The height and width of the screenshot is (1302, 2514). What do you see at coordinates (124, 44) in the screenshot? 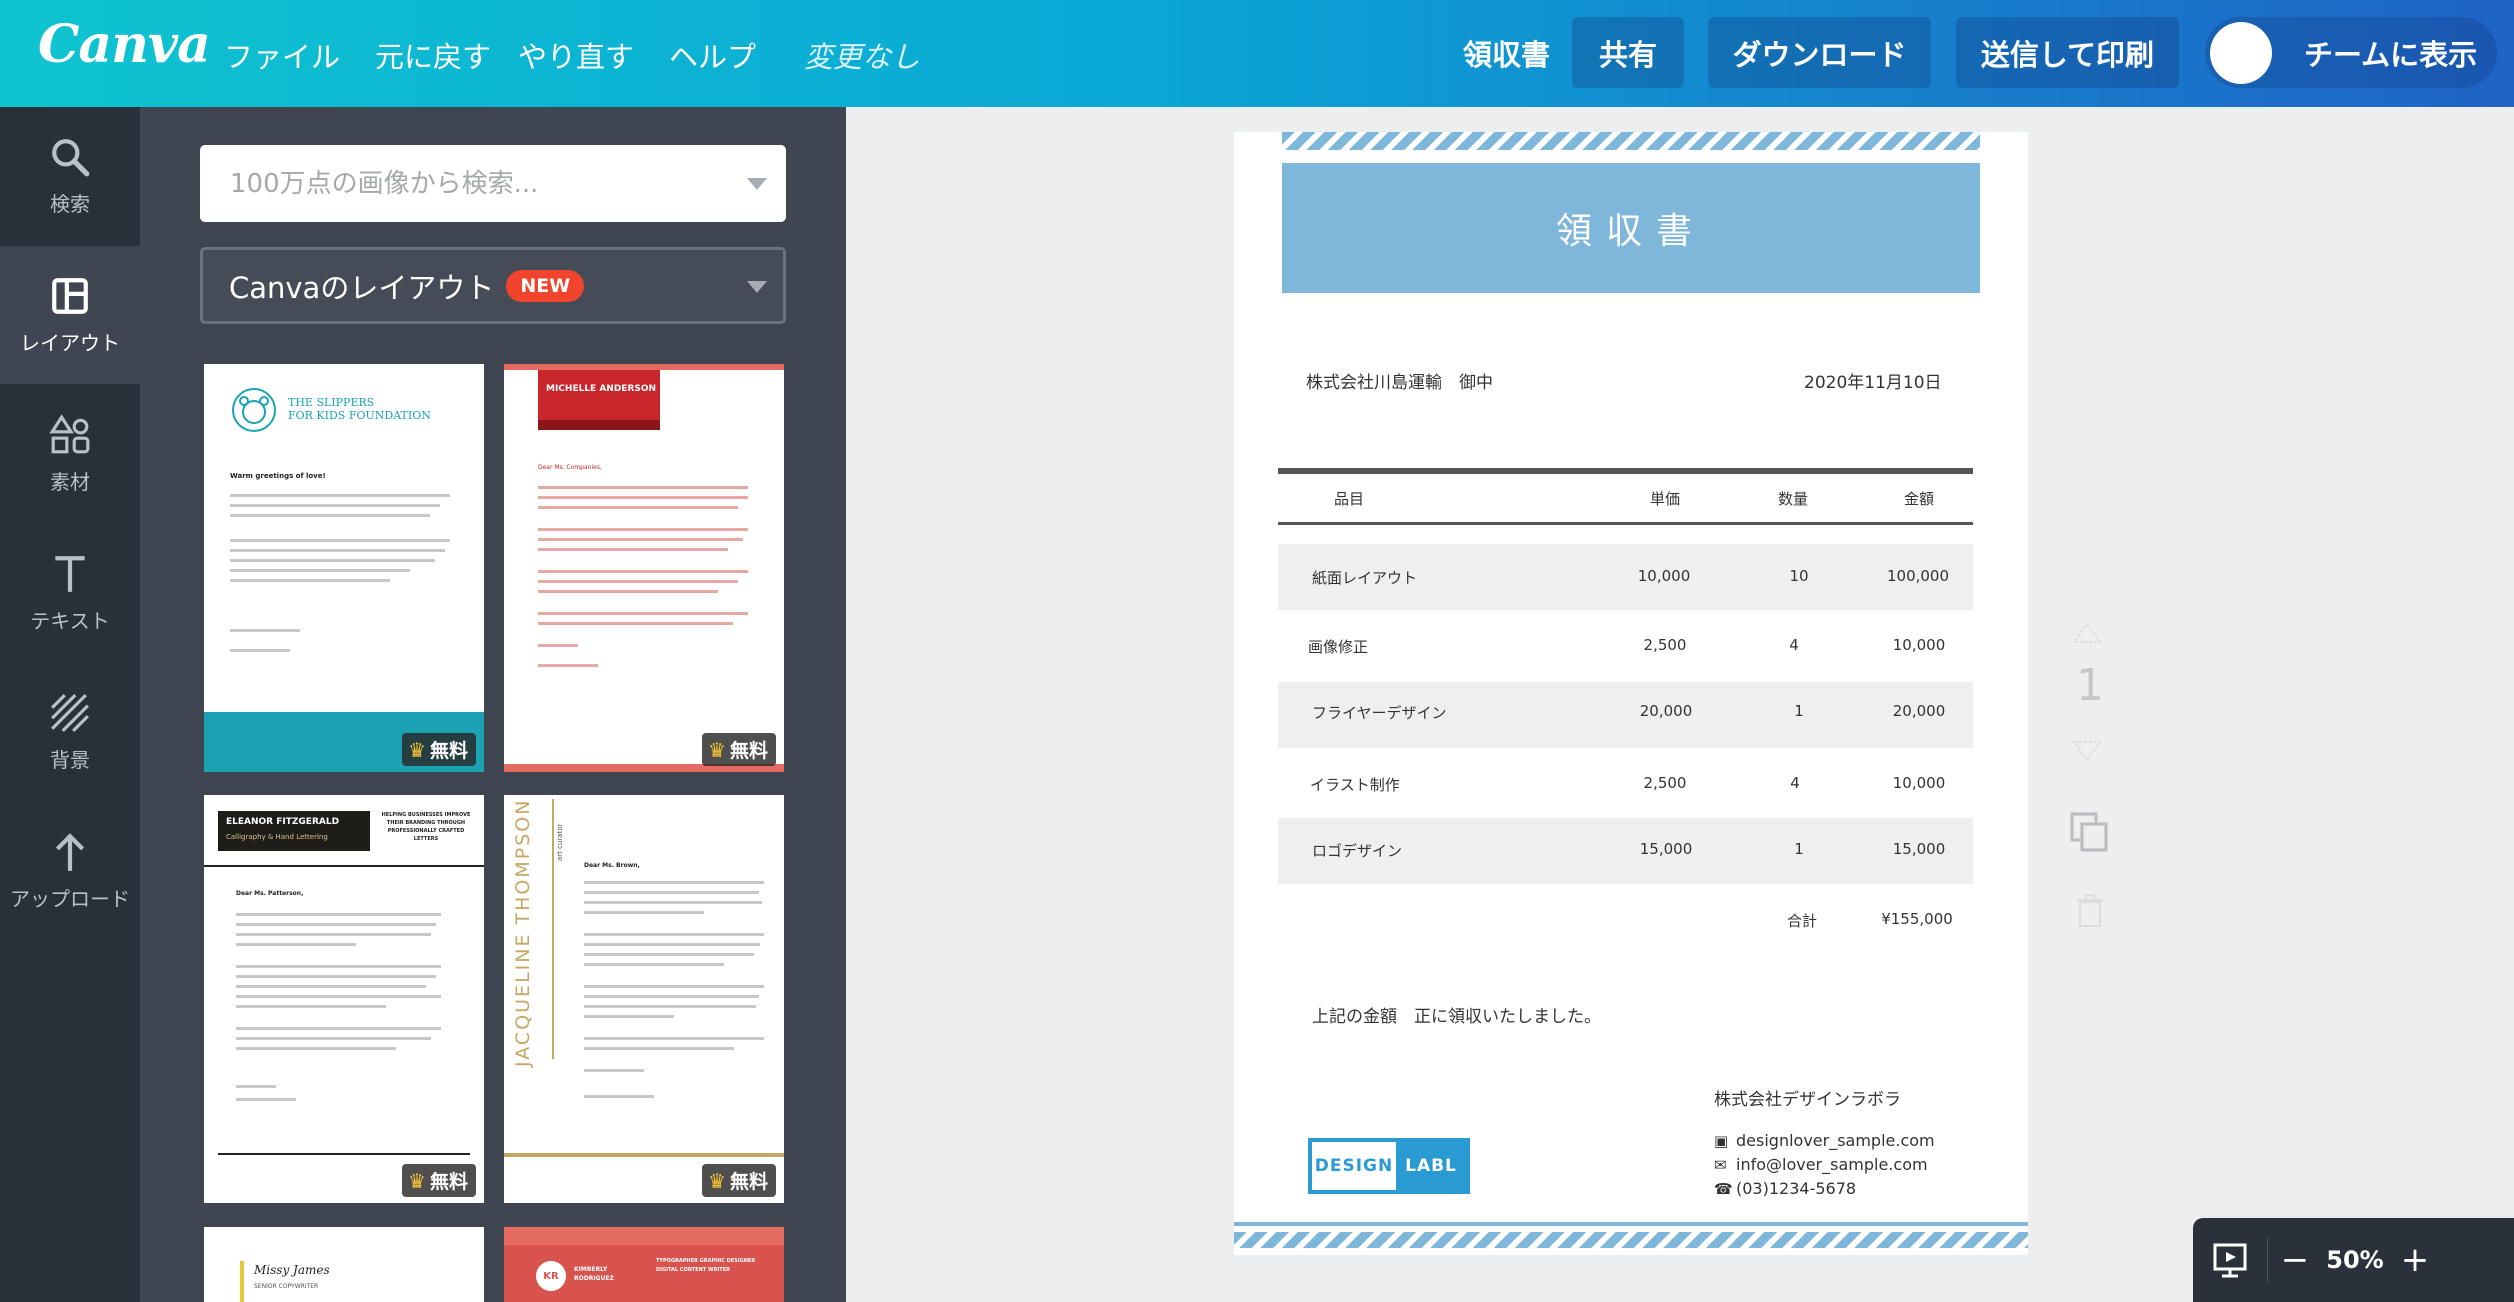
I see `canva-logo: Canva` at bounding box center [124, 44].